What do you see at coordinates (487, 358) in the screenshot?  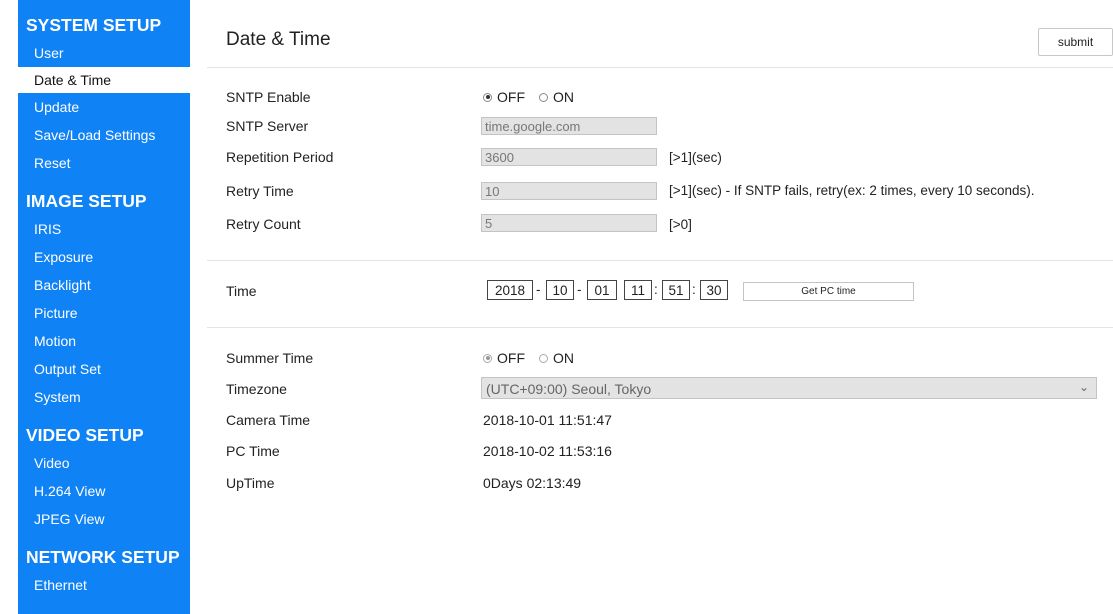 I see `summer-off-radio` at bounding box center [487, 358].